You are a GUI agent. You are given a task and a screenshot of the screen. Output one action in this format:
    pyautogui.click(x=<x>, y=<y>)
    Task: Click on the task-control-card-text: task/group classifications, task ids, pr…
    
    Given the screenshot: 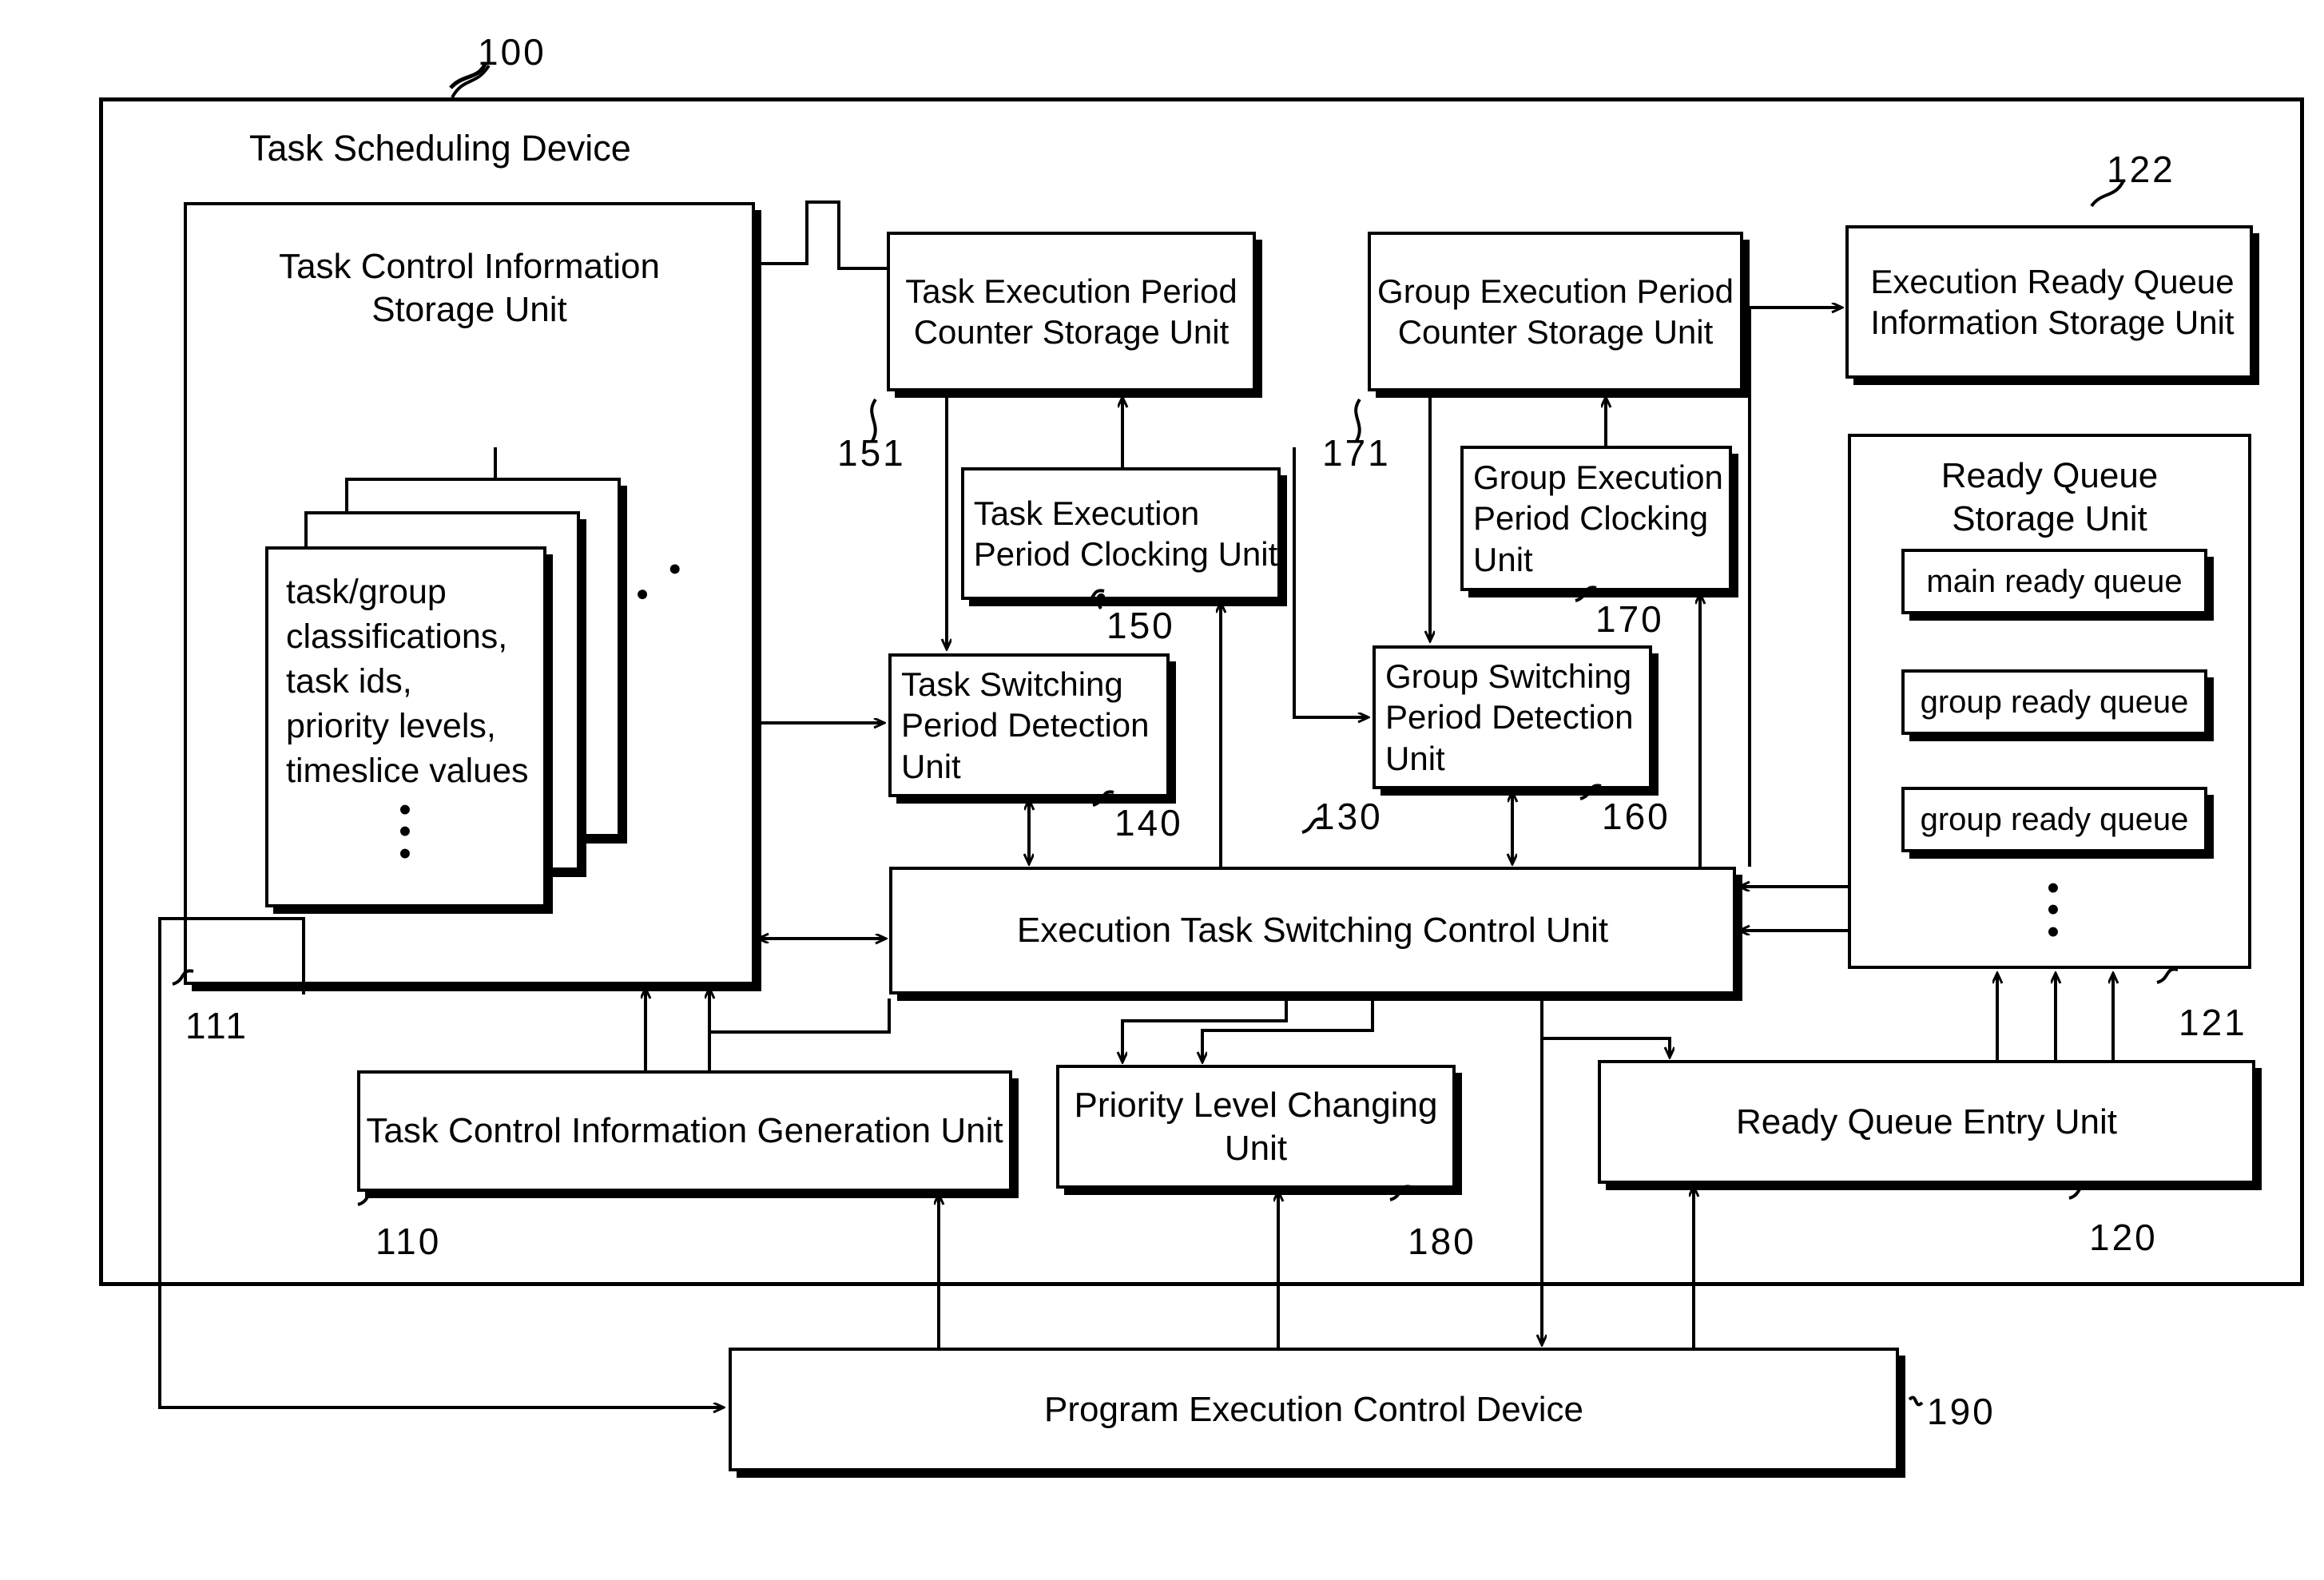 What is the action you would take?
    pyautogui.click(x=407, y=681)
    